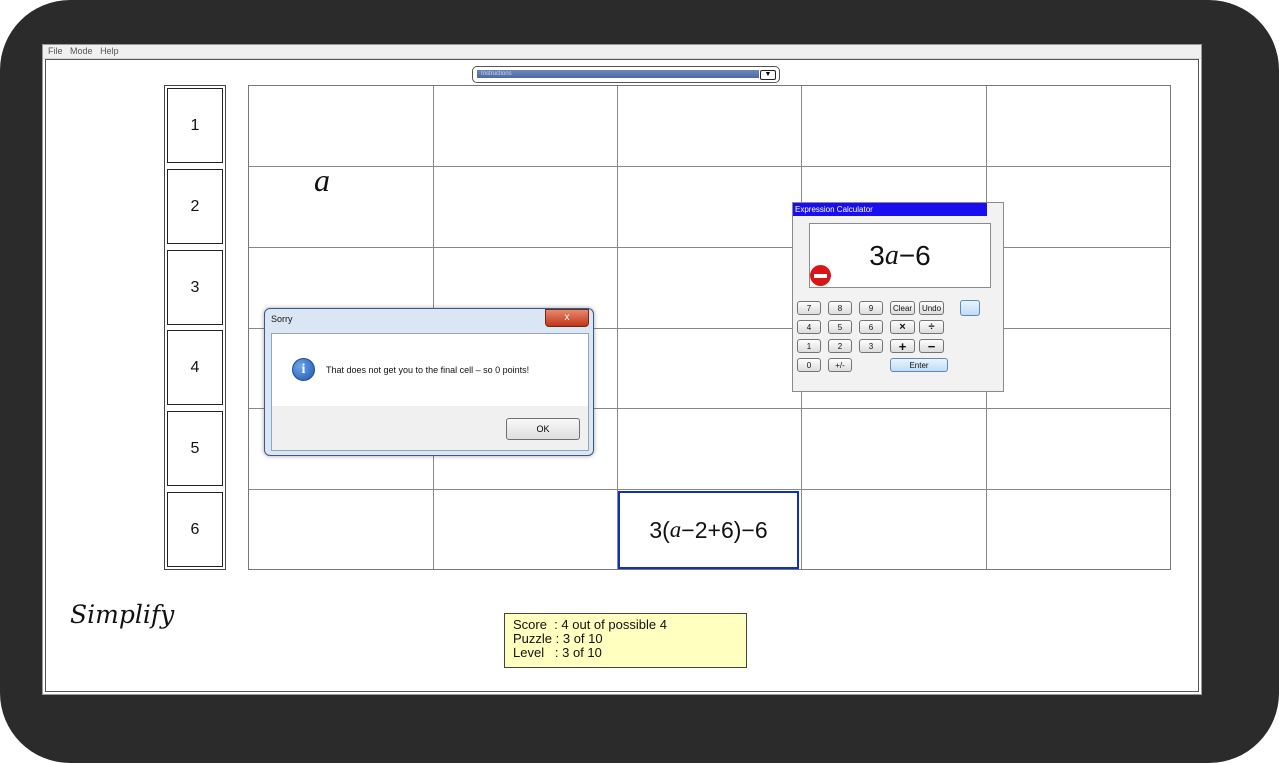  I want to click on level-line: Level : 3 of 10, so click(557, 652).